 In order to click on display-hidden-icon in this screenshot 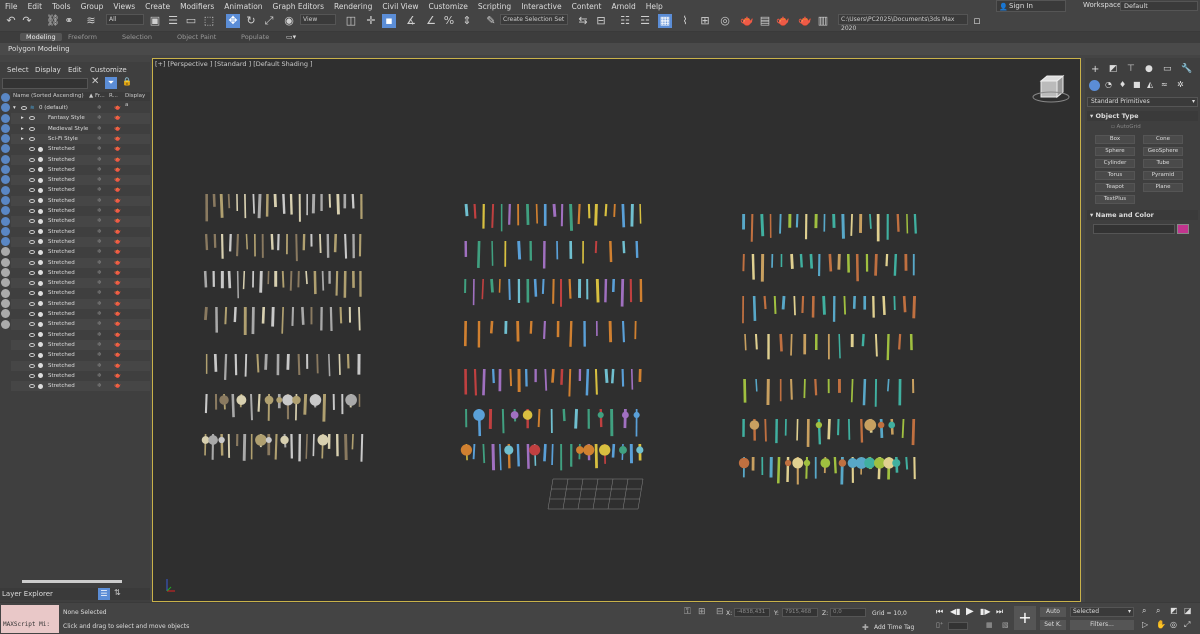, I will do `click(5, 221)`.